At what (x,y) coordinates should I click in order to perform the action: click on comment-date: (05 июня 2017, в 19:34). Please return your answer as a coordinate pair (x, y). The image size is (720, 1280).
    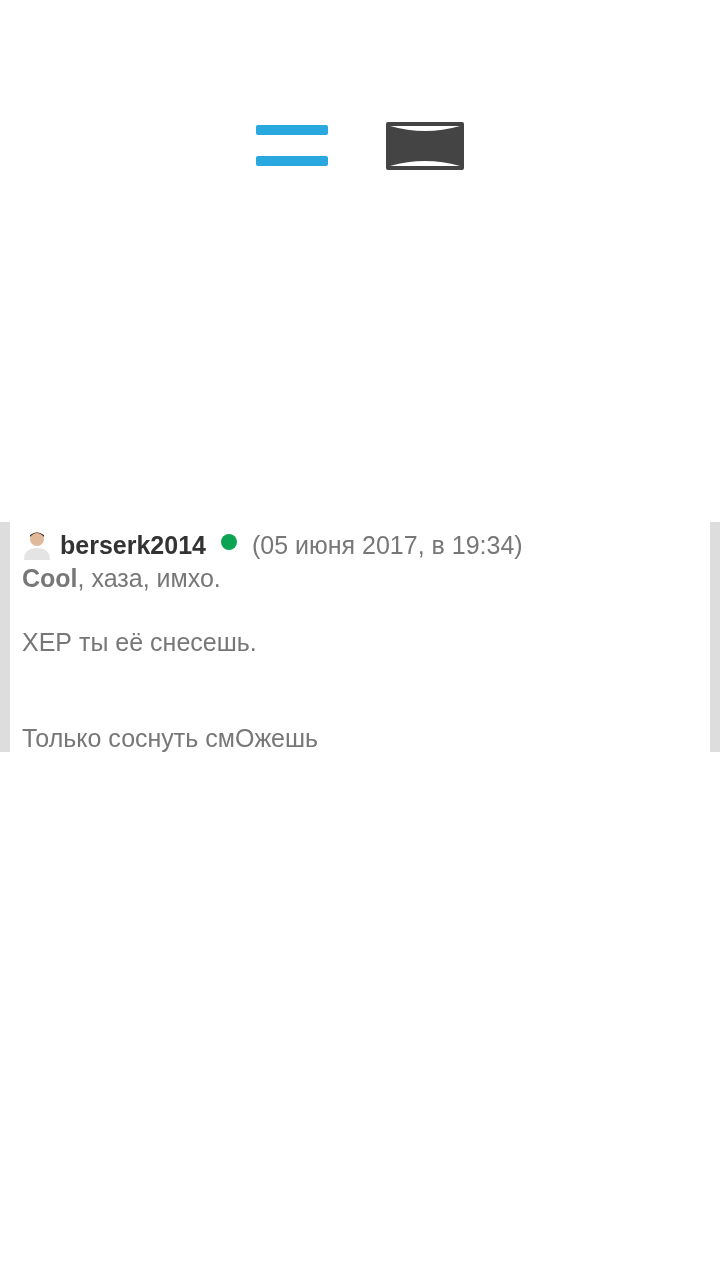
    Looking at the image, I should click on (387, 545).